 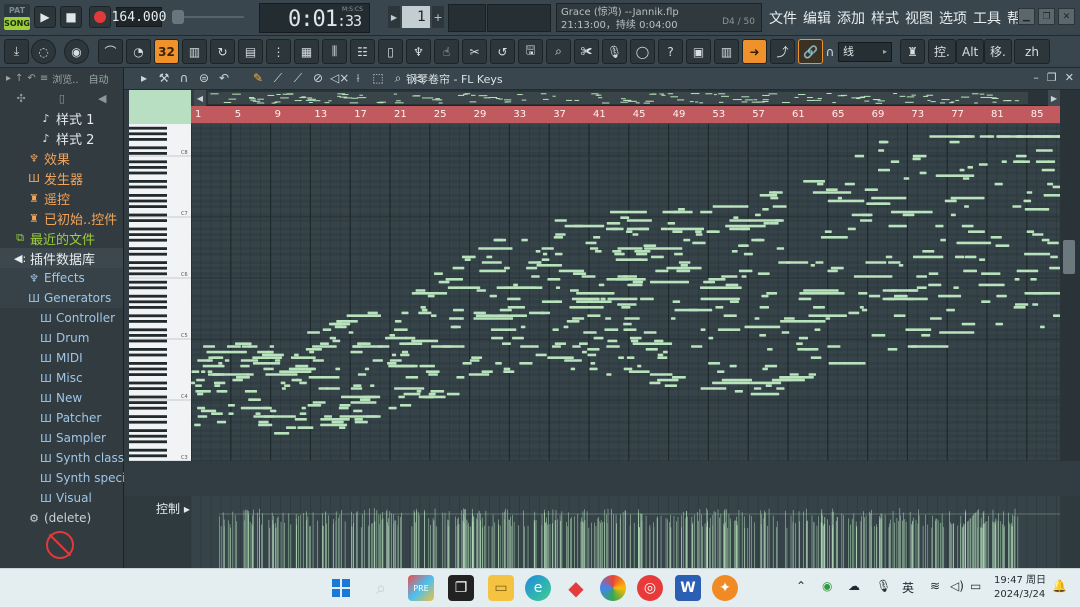 What do you see at coordinates (1020, 588) in the screenshot?
I see `taskbar-clock: 19:47 周日 2024/3/24` at bounding box center [1020, 588].